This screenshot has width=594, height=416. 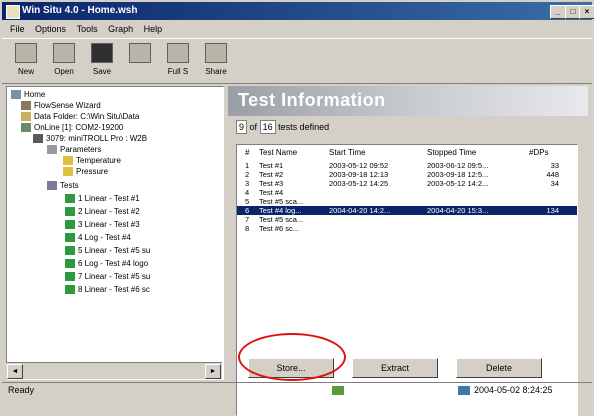 I want to click on panel-banner: Test Information, so click(x=408, y=101).